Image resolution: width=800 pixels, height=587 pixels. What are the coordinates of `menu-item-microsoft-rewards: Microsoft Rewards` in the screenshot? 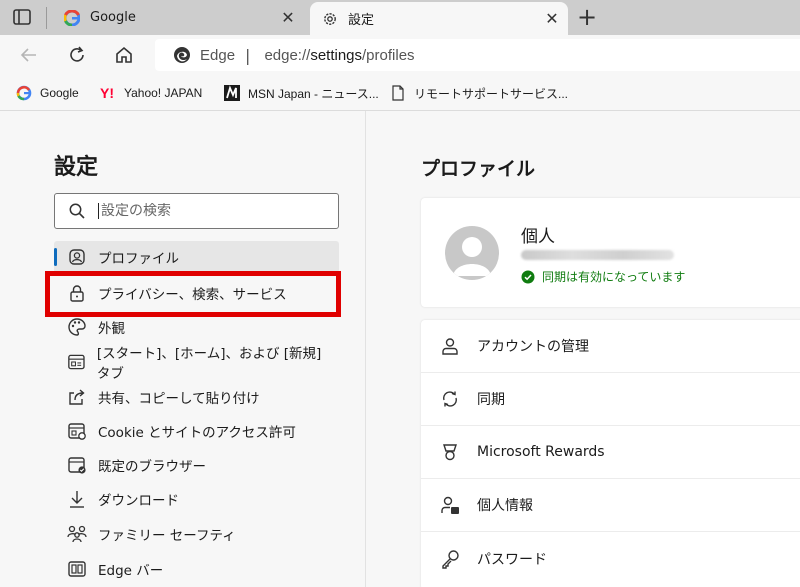 It's located at (610, 452).